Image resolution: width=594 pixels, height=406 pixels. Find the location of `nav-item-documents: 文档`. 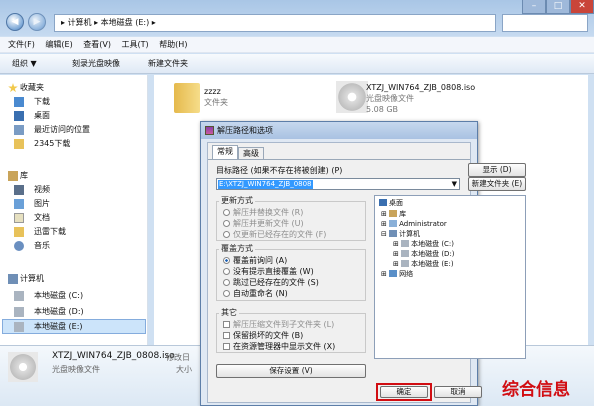

nav-item-documents: 文档 is located at coordinates (42, 218).